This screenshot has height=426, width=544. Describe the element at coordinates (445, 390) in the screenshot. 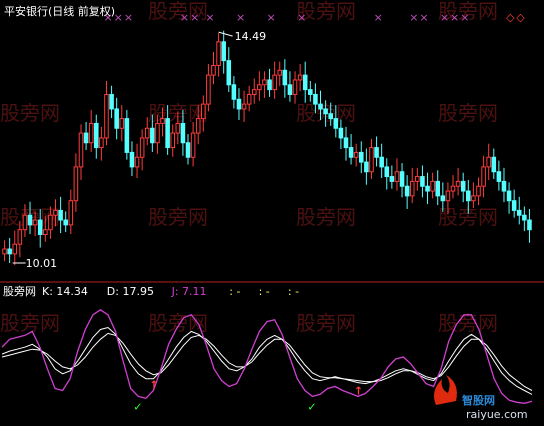

I see `flame-icon` at that location.